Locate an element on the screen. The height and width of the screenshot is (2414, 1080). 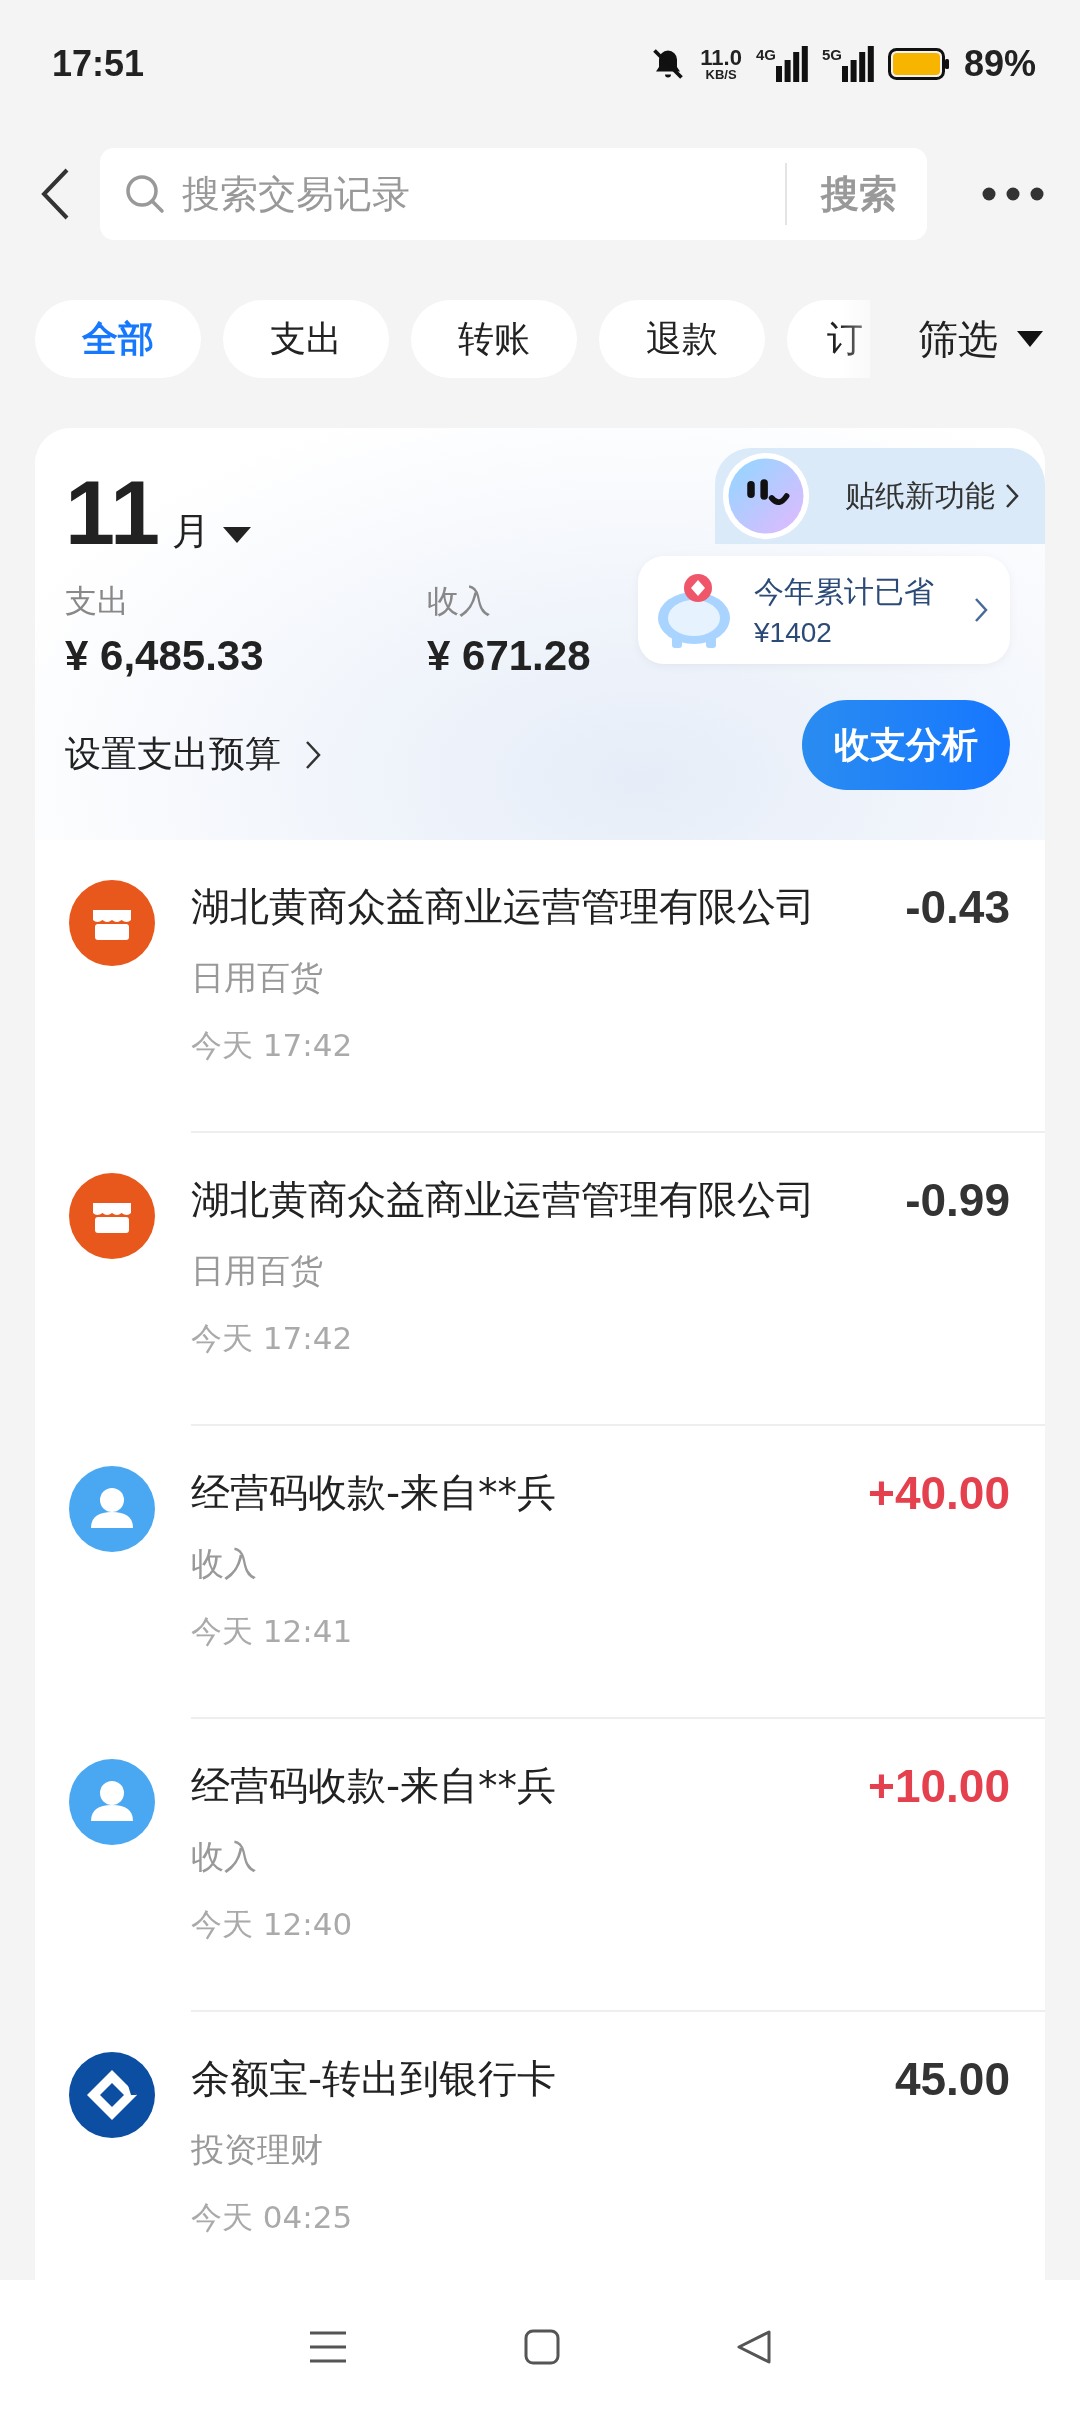
search-icon is located at coordinates (145, 194).